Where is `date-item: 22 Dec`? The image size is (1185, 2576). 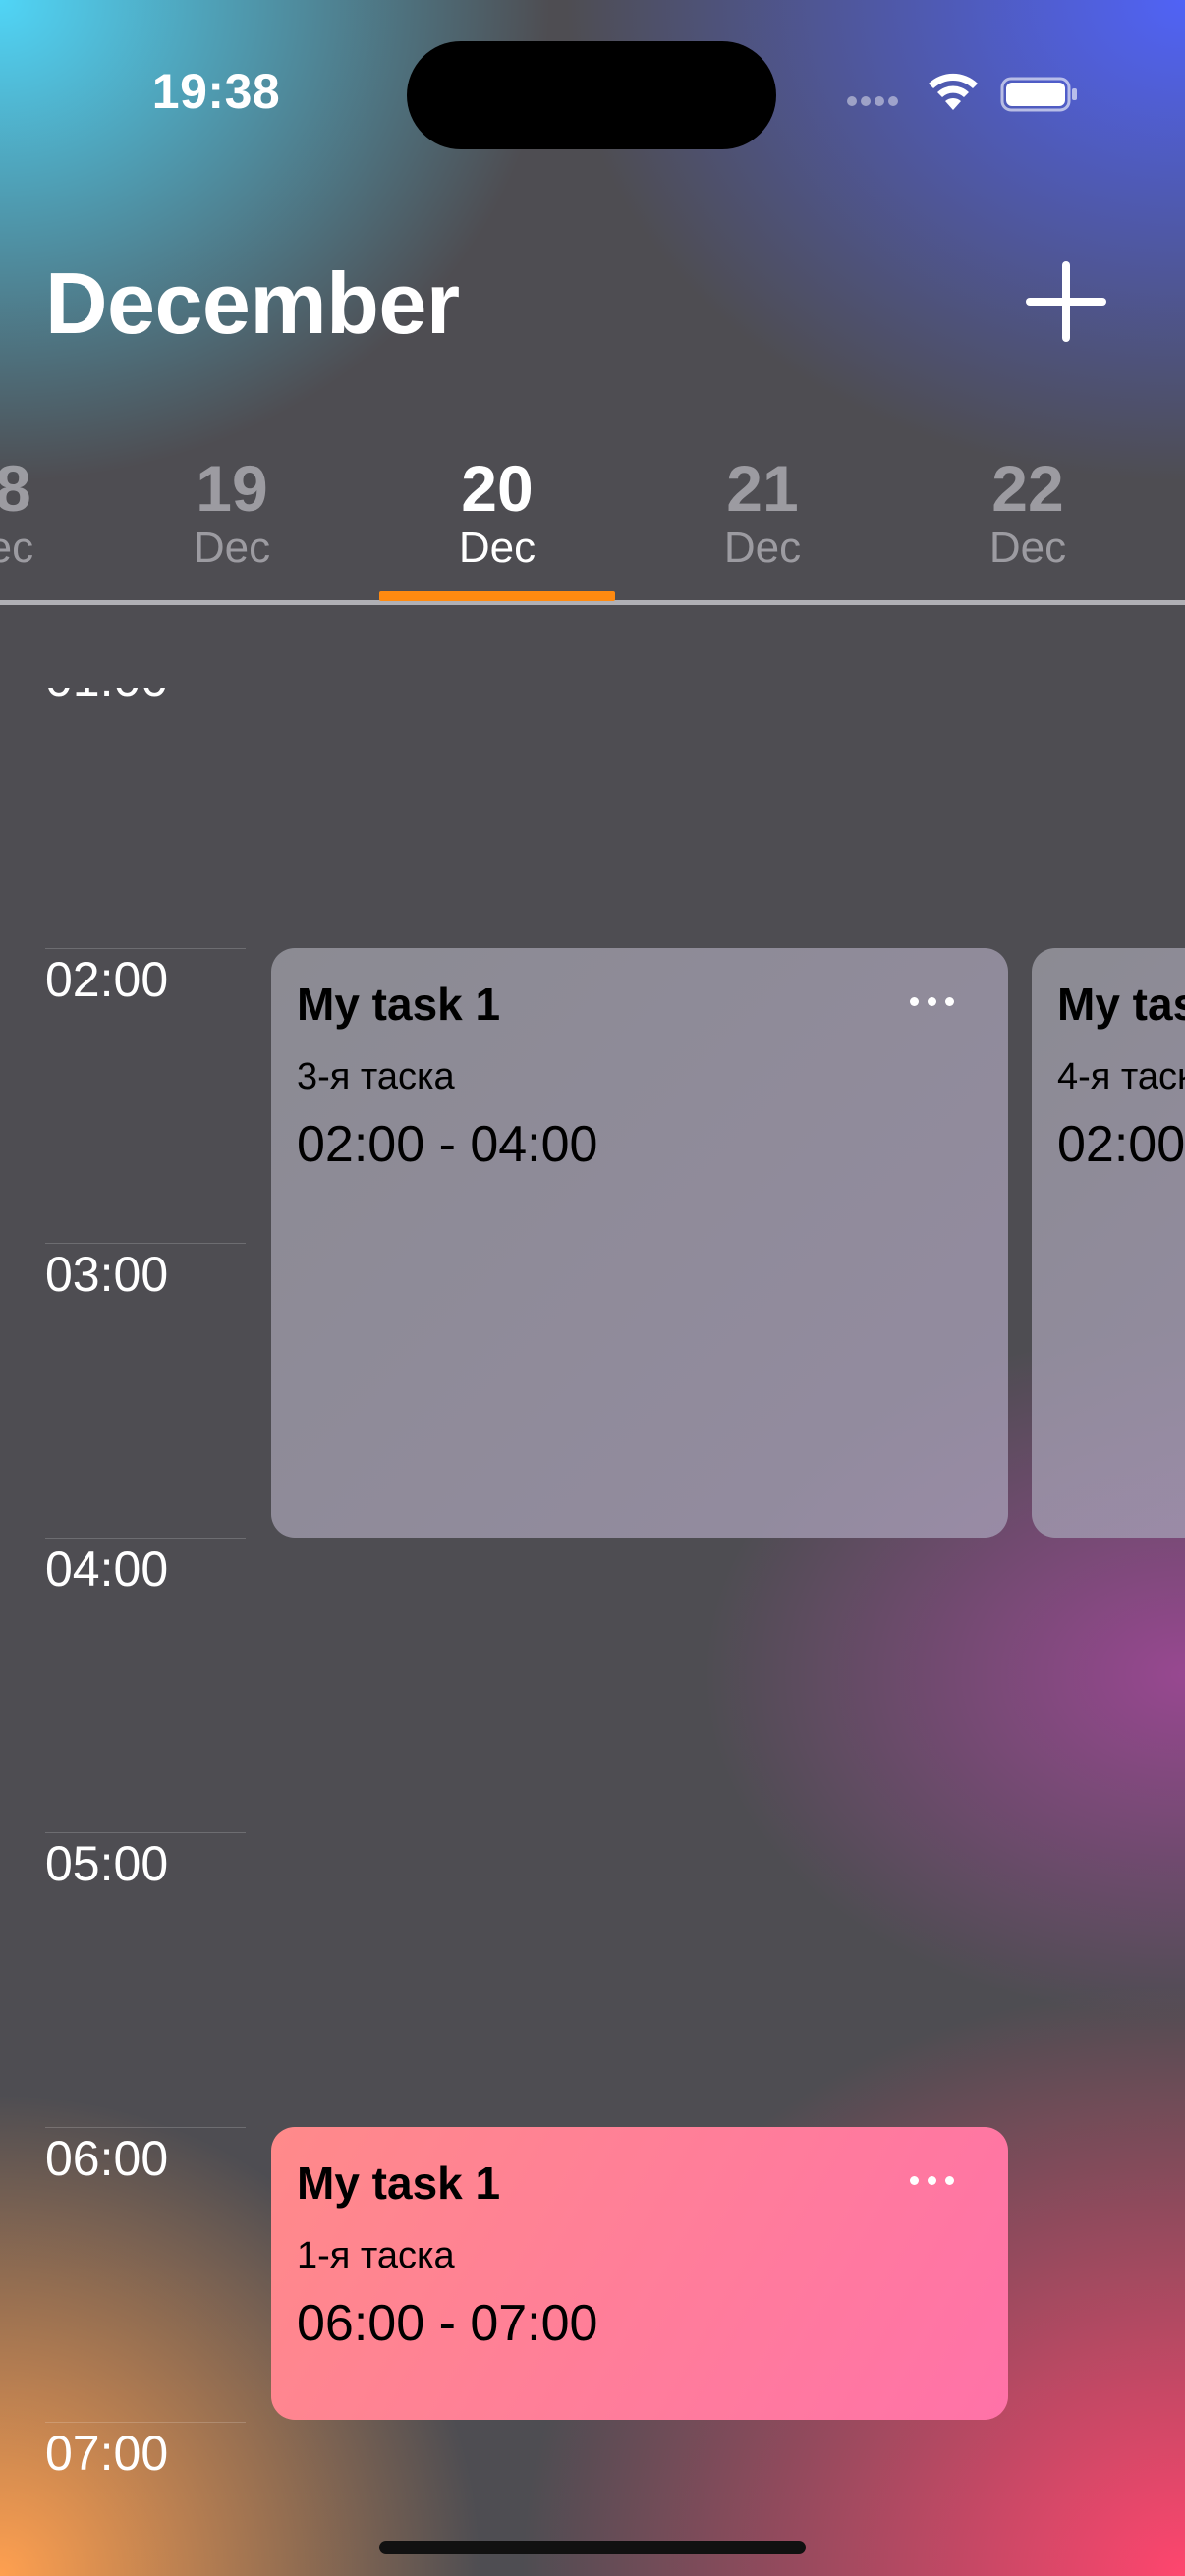 date-item: 22 Dec is located at coordinates (1028, 524).